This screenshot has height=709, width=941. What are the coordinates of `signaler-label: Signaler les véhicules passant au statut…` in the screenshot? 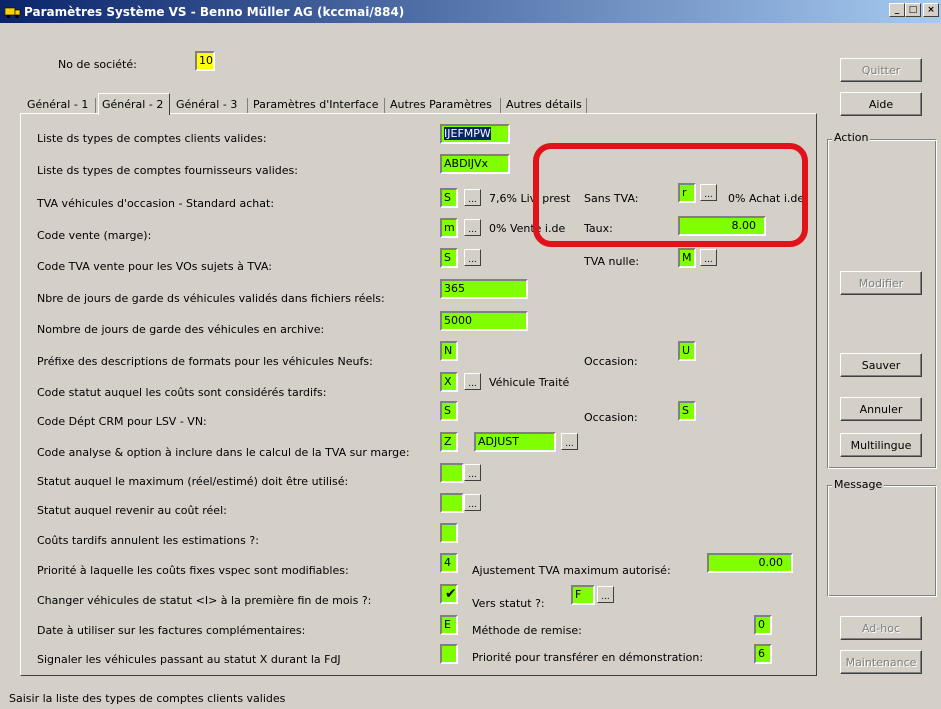 It's located at (189, 659).